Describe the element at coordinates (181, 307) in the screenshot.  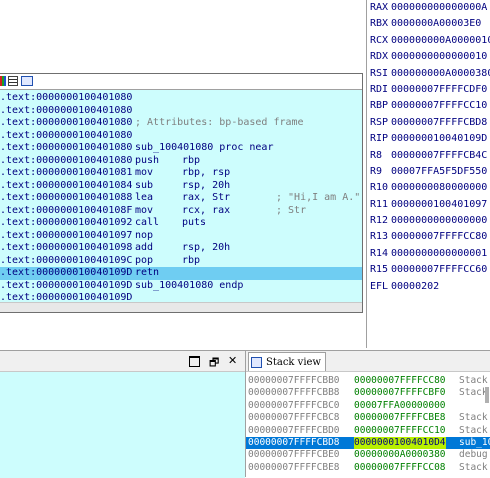
I see `horizontal-scrollbar` at that location.